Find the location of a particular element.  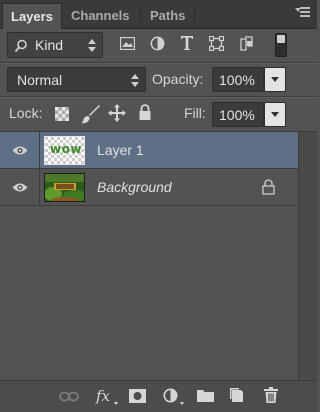

filter-toggle-icon is located at coordinates (281, 45).